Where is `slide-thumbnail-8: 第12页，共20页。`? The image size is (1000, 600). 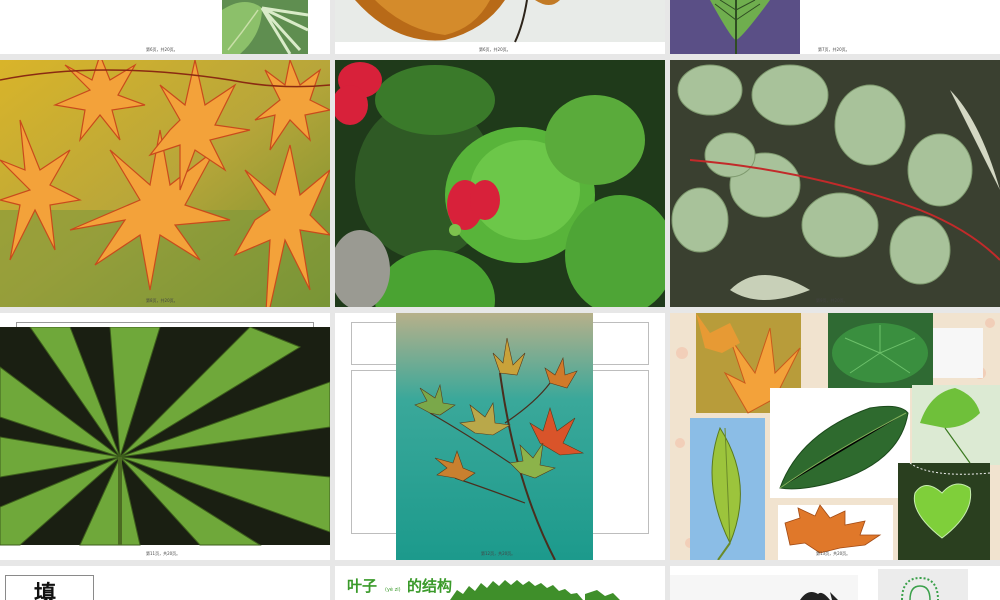
slide-thumbnail-8: 第12页，共20页。 is located at coordinates (500, 436).